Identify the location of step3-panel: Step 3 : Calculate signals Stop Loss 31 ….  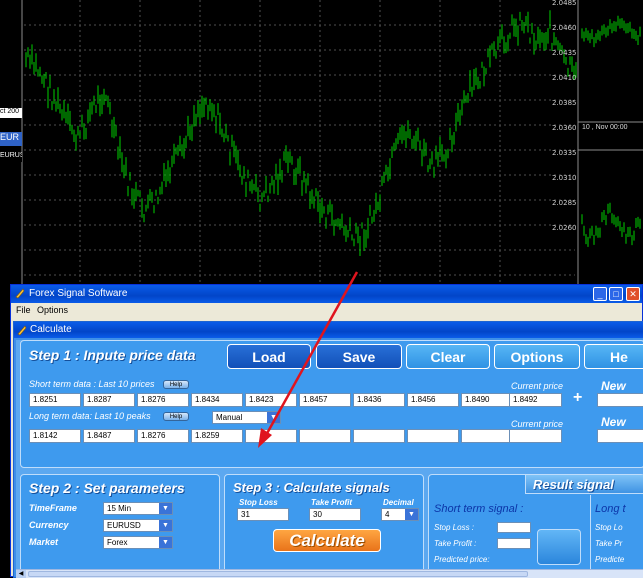
(324, 524).